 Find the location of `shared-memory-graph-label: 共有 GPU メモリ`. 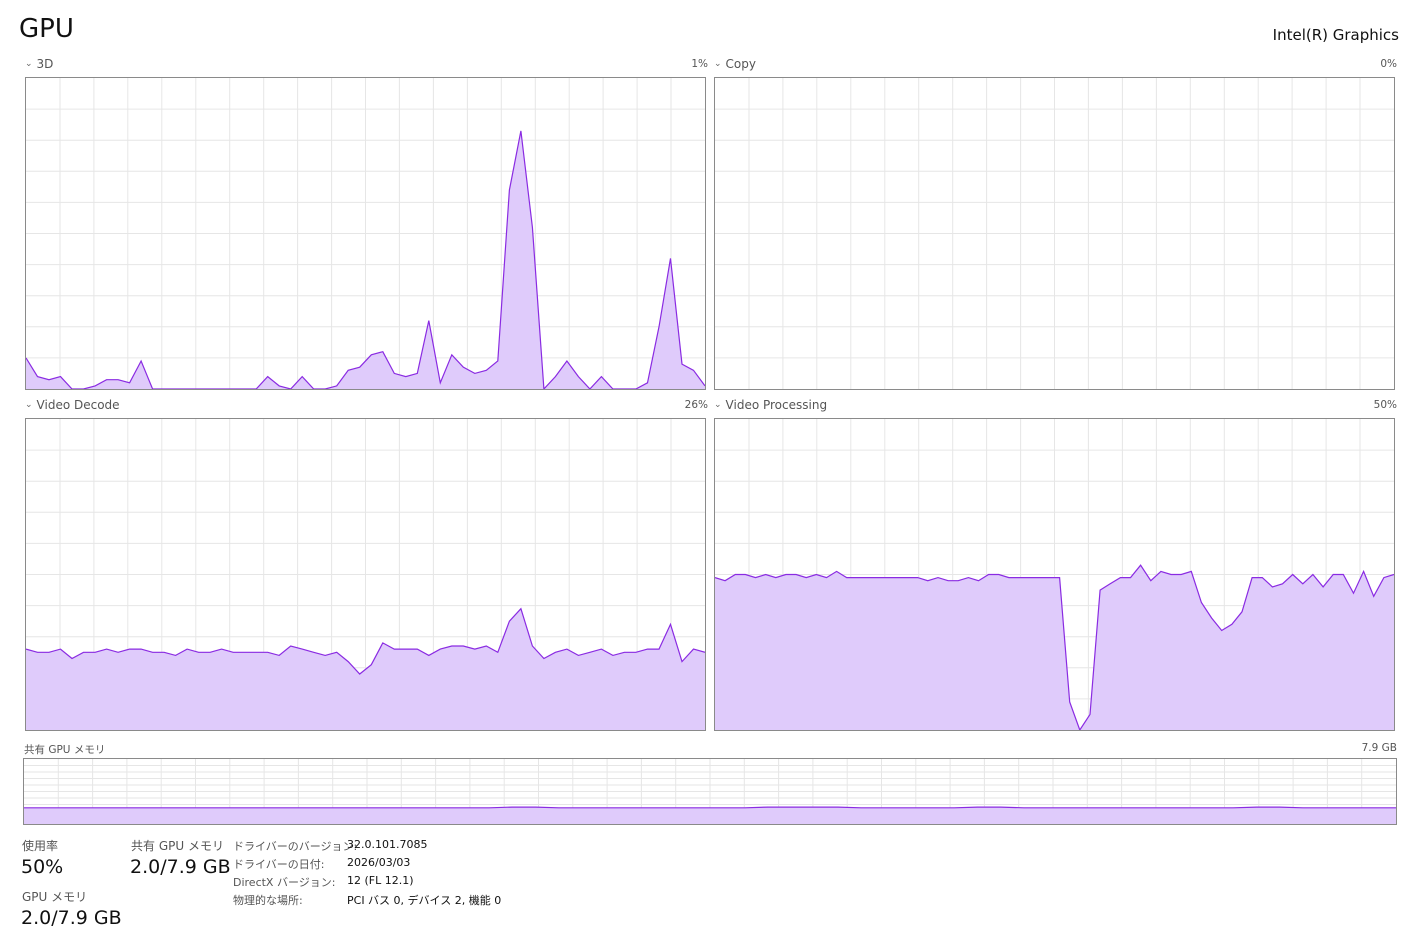

shared-memory-graph-label: 共有 GPU メモリ is located at coordinates (65, 750).